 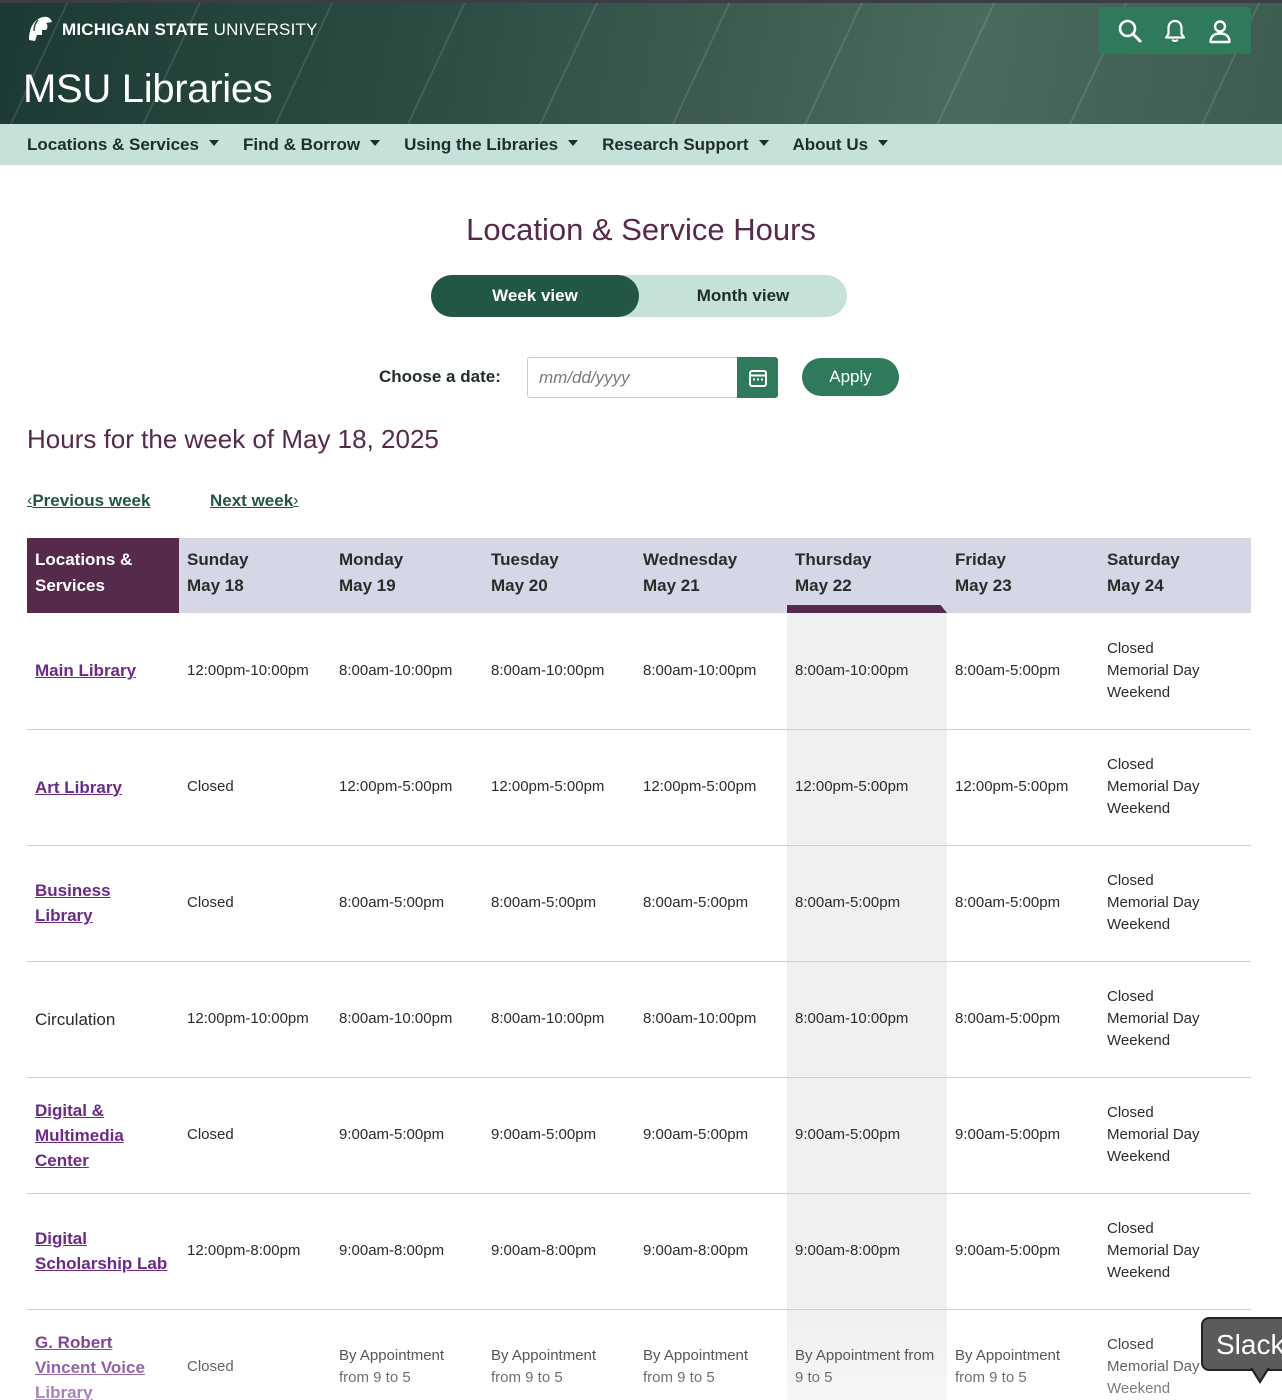 I want to click on column-header-friday: Friday May 23, so click(x=1023, y=575).